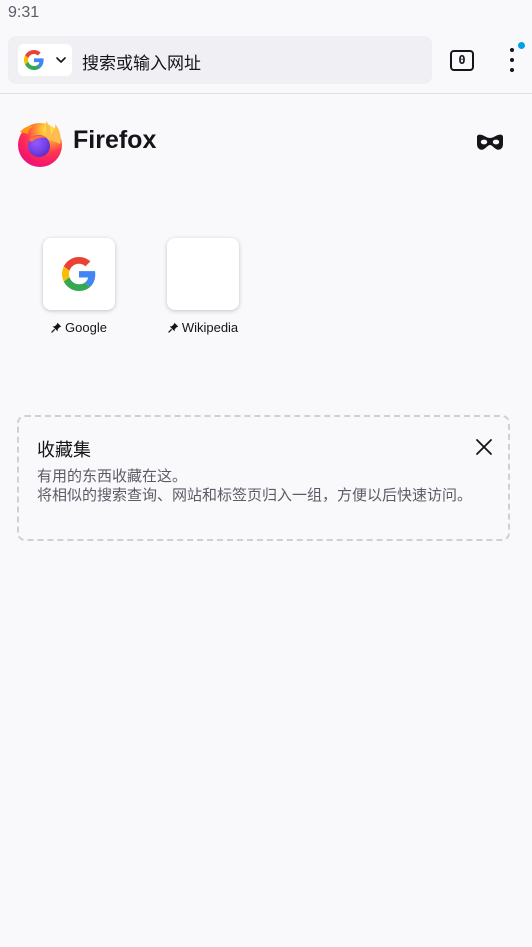 The image size is (532, 947). Describe the element at coordinates (521, 45) in the screenshot. I see `notification-badge` at that location.